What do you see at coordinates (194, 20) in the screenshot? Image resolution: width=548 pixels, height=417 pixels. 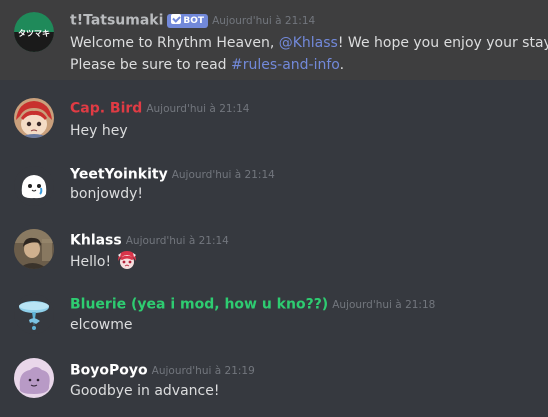 I see `bot-badge-label: BOT` at bounding box center [194, 20].